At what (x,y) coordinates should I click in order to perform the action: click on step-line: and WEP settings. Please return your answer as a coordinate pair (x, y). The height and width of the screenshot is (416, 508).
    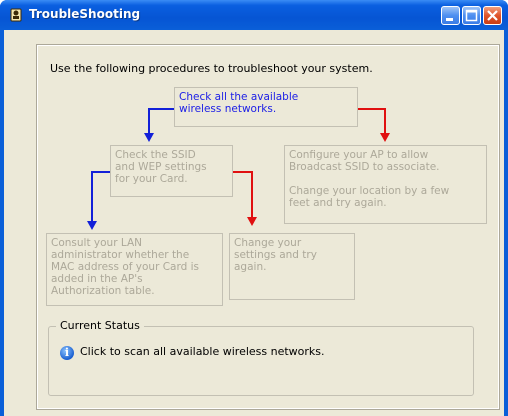
    Looking at the image, I should click on (161, 167).